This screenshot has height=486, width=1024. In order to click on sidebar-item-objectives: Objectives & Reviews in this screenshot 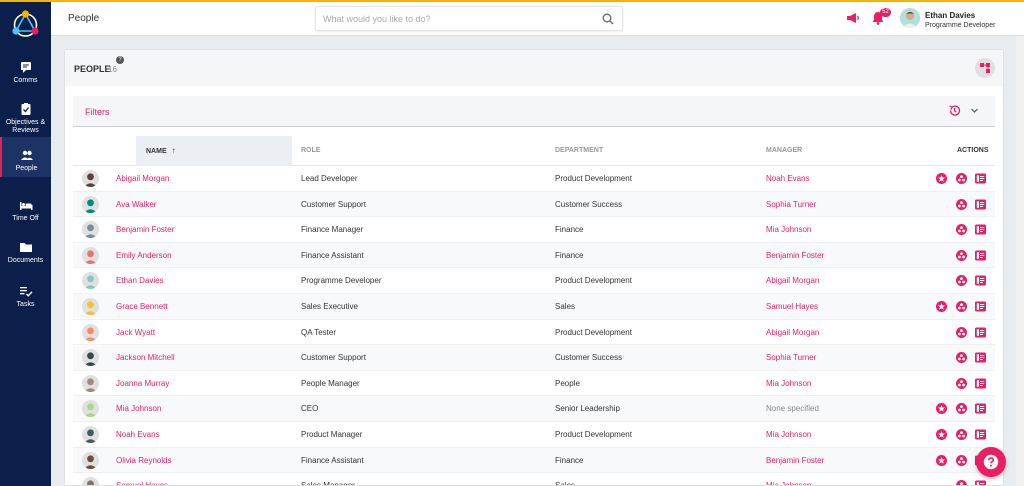, I will do `click(25, 118)`.